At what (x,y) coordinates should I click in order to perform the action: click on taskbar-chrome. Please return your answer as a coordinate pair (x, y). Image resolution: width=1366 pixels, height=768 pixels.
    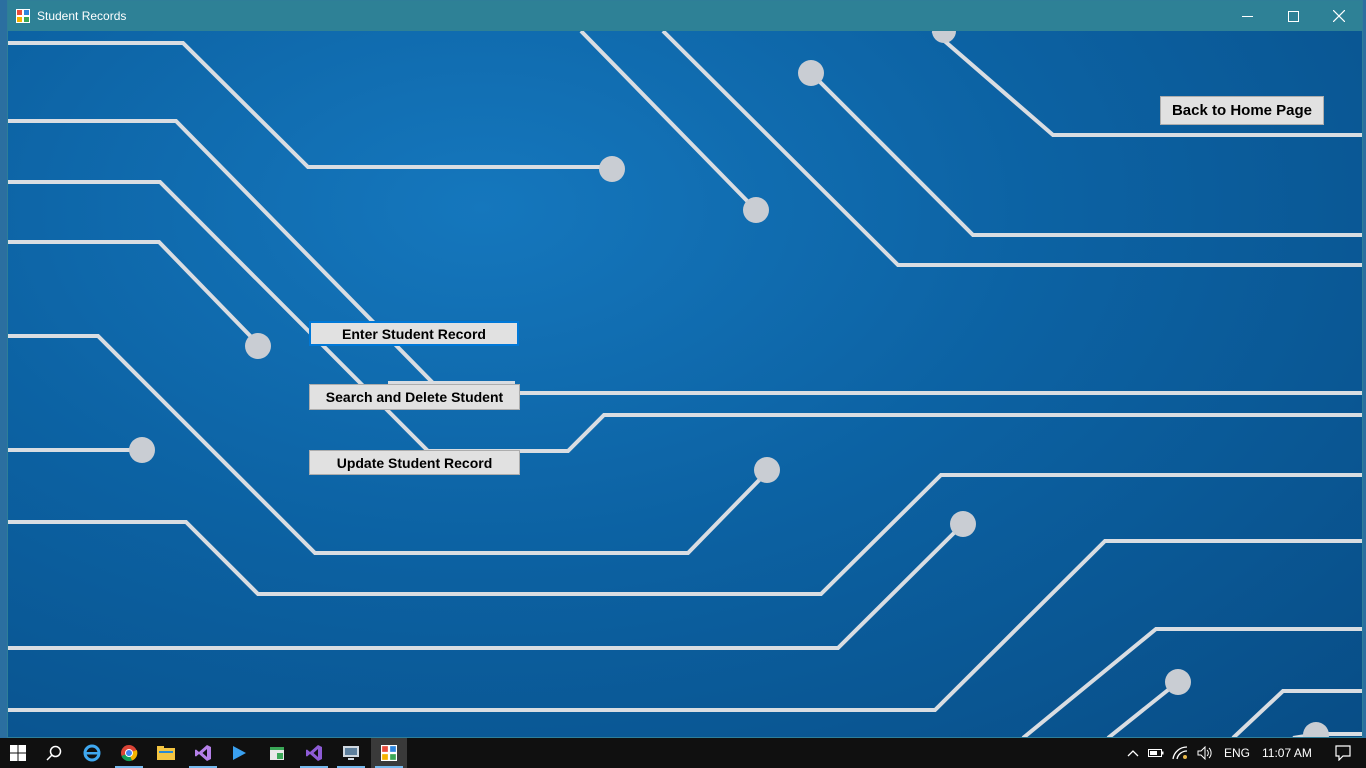
    Looking at the image, I should click on (129, 753).